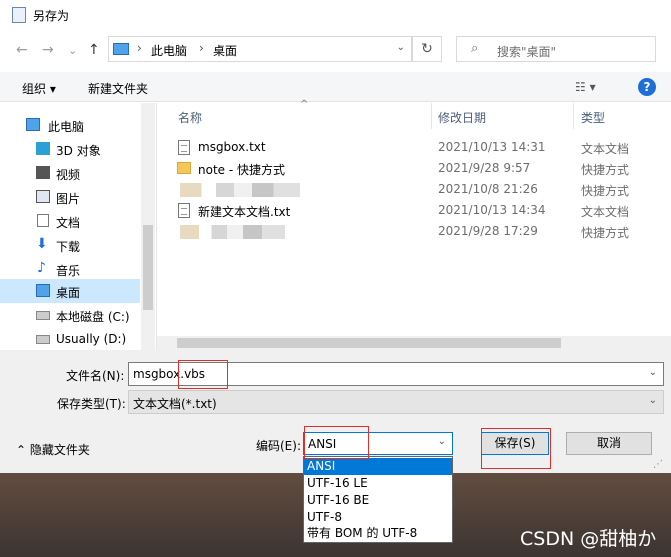 Image resolution: width=671 pixels, height=557 pixels. I want to click on sidebar-item-label: Usually (D:), so click(91, 339).